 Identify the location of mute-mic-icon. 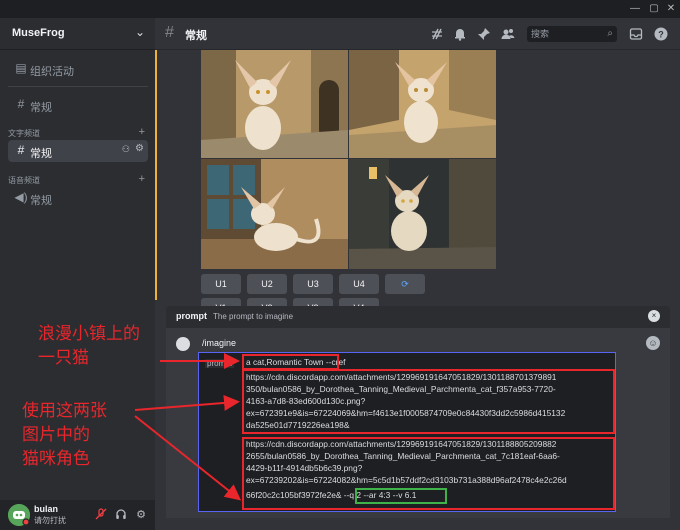
(101, 515).